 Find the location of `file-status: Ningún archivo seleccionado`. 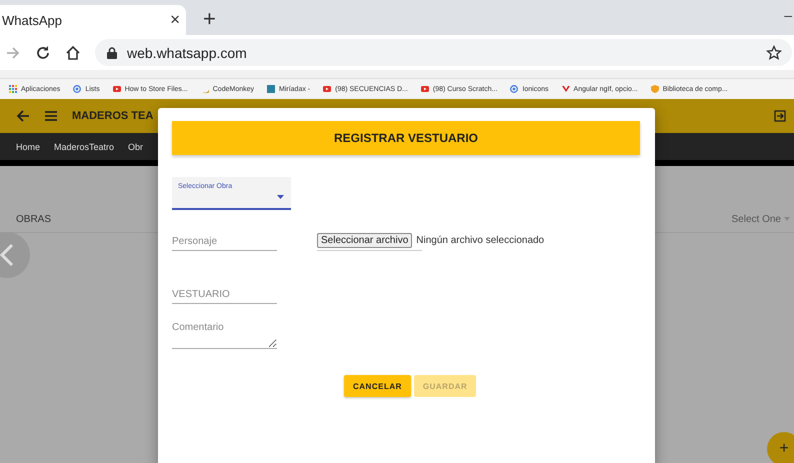

file-status: Ningún archivo seleccionado is located at coordinates (480, 240).